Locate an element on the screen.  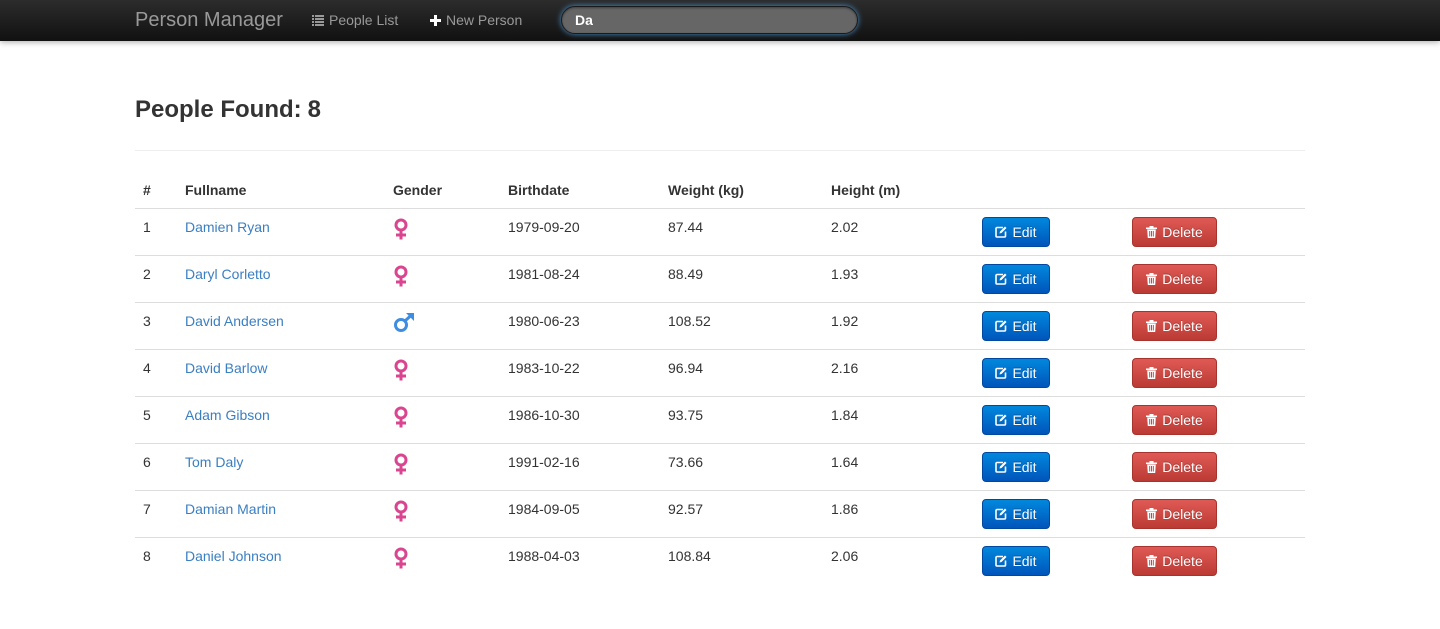
cell-weight: 108.52 is located at coordinates (741, 326).